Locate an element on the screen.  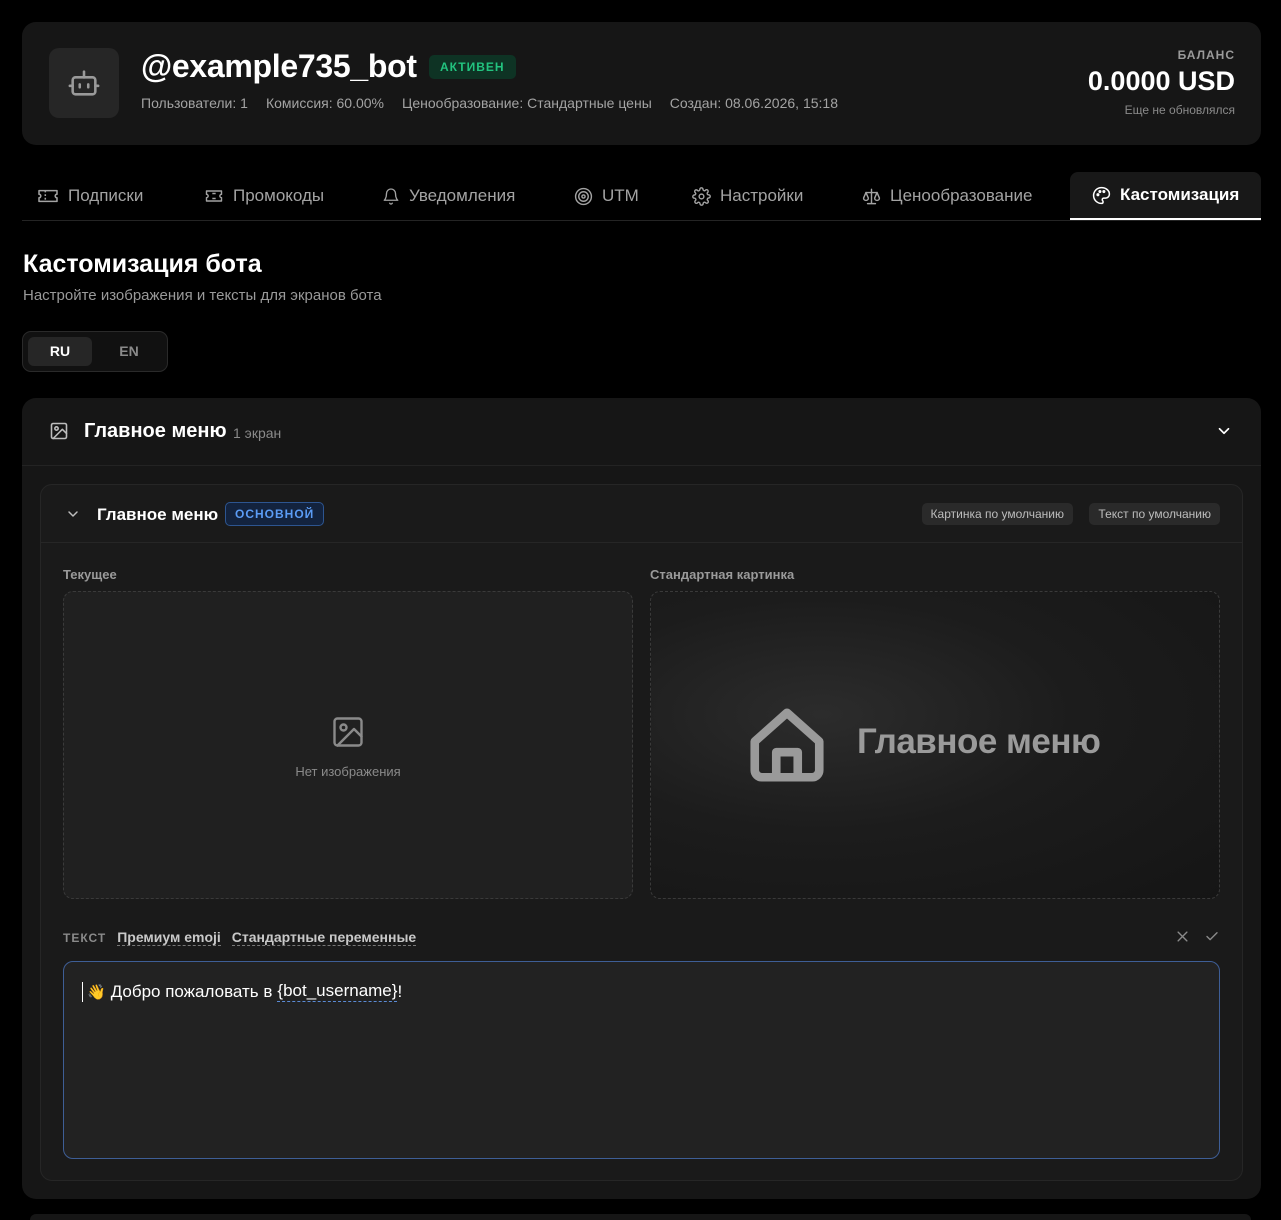
standard-image-label: Стандартная картинка is located at coordinates (722, 574).